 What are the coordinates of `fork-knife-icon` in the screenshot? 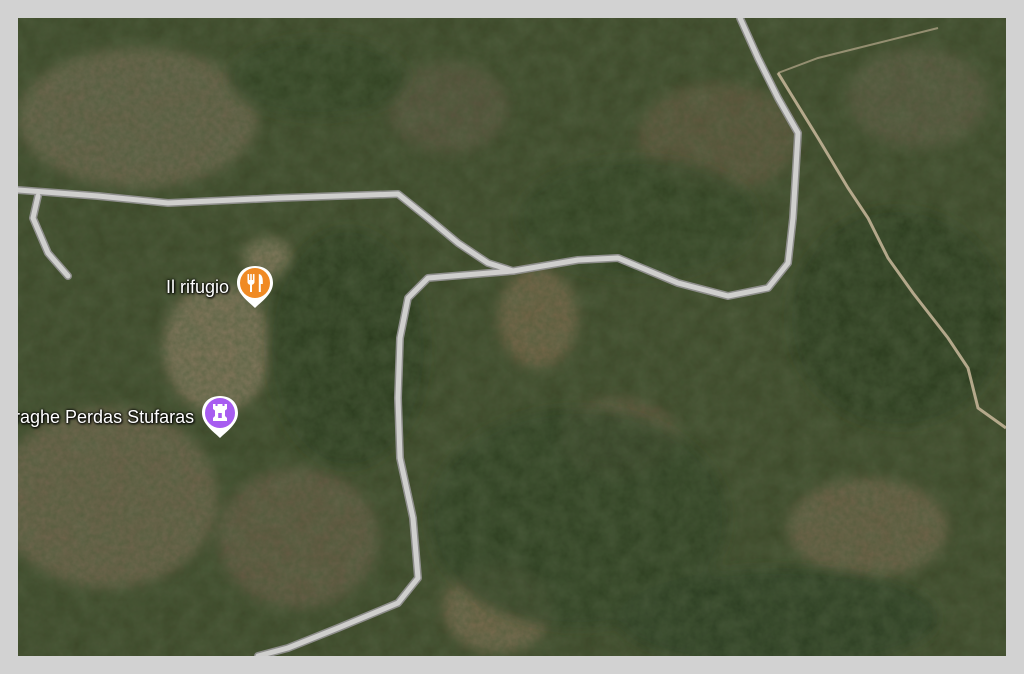 It's located at (255, 287).